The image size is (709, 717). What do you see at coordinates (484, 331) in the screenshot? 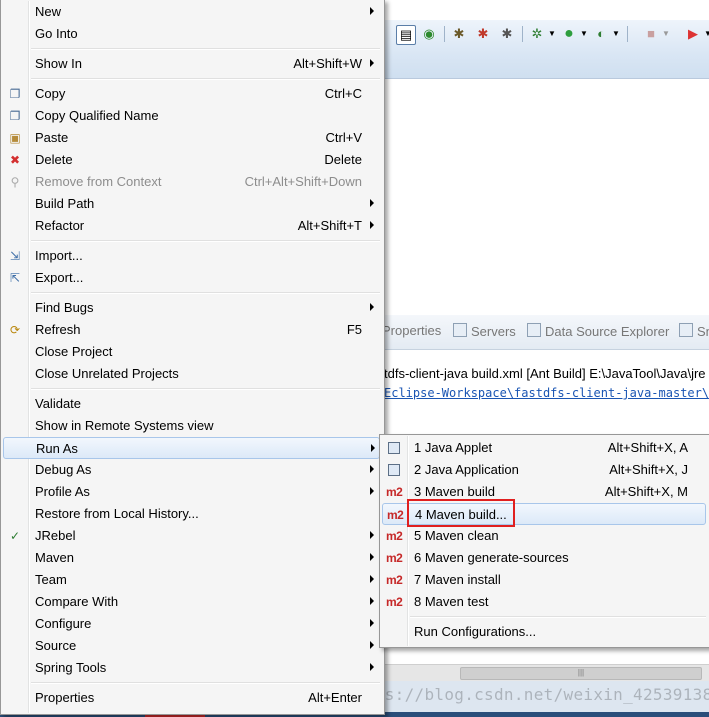
I see `tab-servers: Servers` at bounding box center [484, 331].